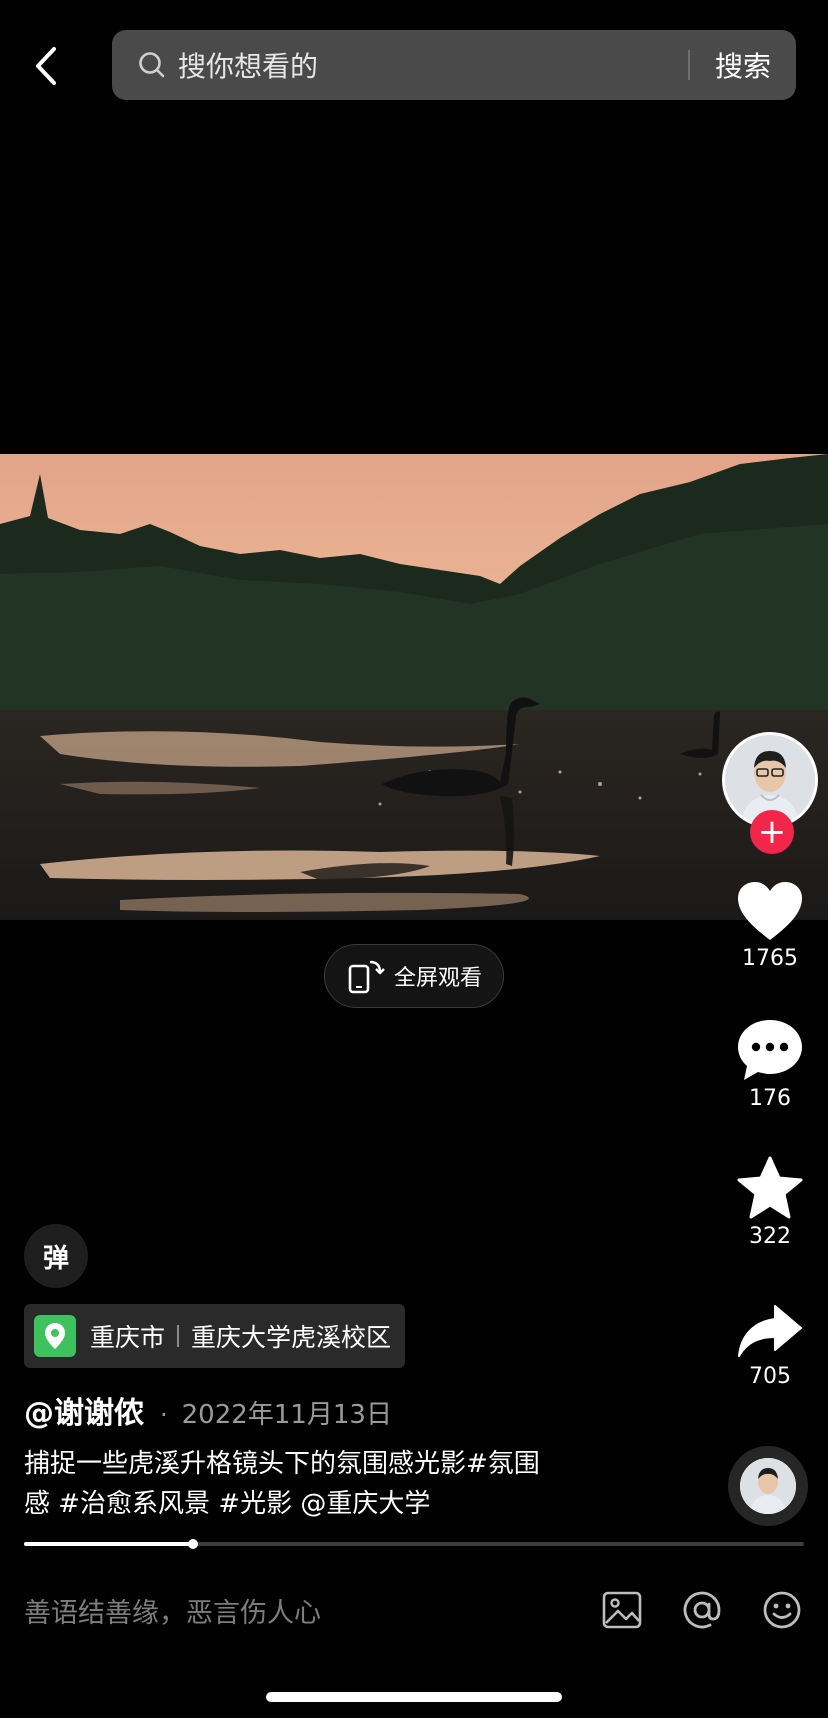 The width and height of the screenshot is (828, 1718). What do you see at coordinates (84, 1410) in the screenshot?
I see `author-name: @谢谢侬` at bounding box center [84, 1410].